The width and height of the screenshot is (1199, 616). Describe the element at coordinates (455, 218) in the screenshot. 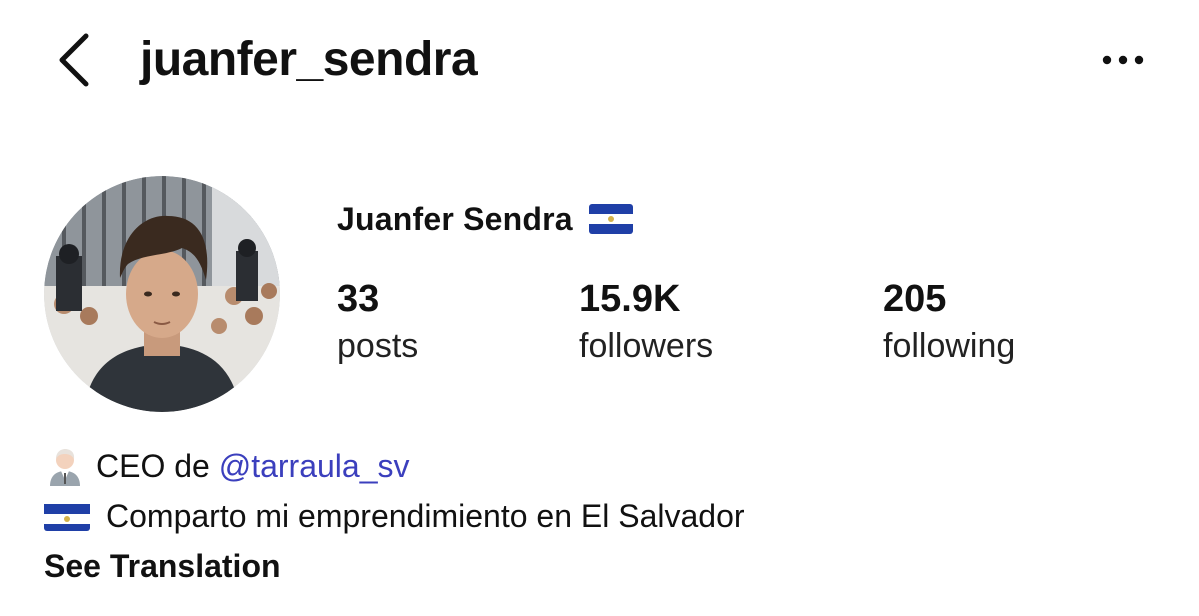

I see `display-name: Juanfer Sendra` at that location.